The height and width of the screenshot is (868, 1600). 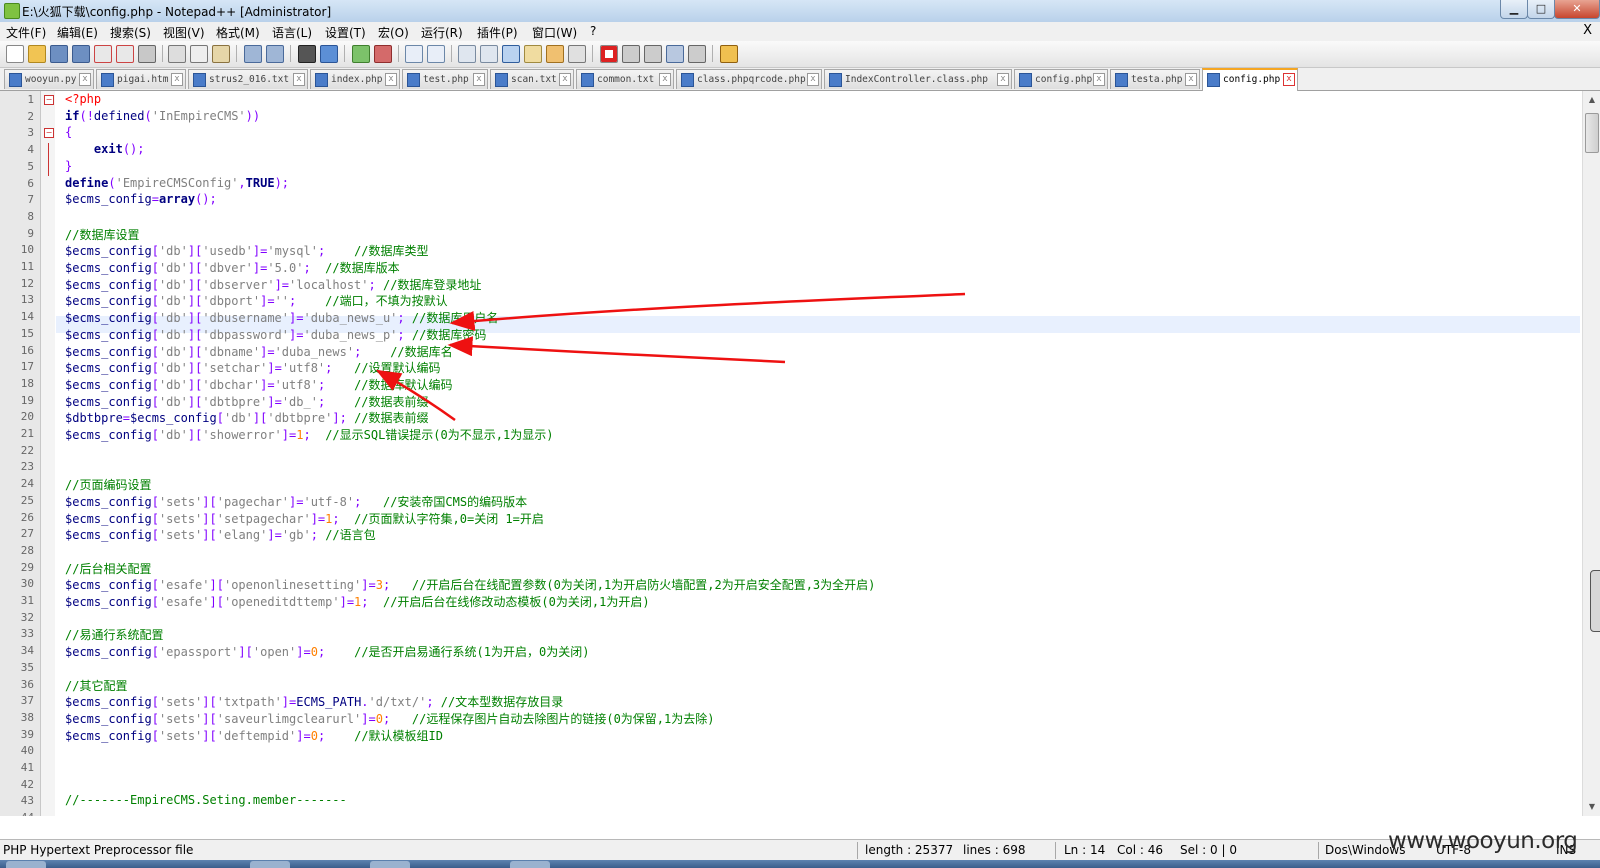 I want to click on vertical-scrollbar: ▲ ▼, so click(x=1591, y=453).